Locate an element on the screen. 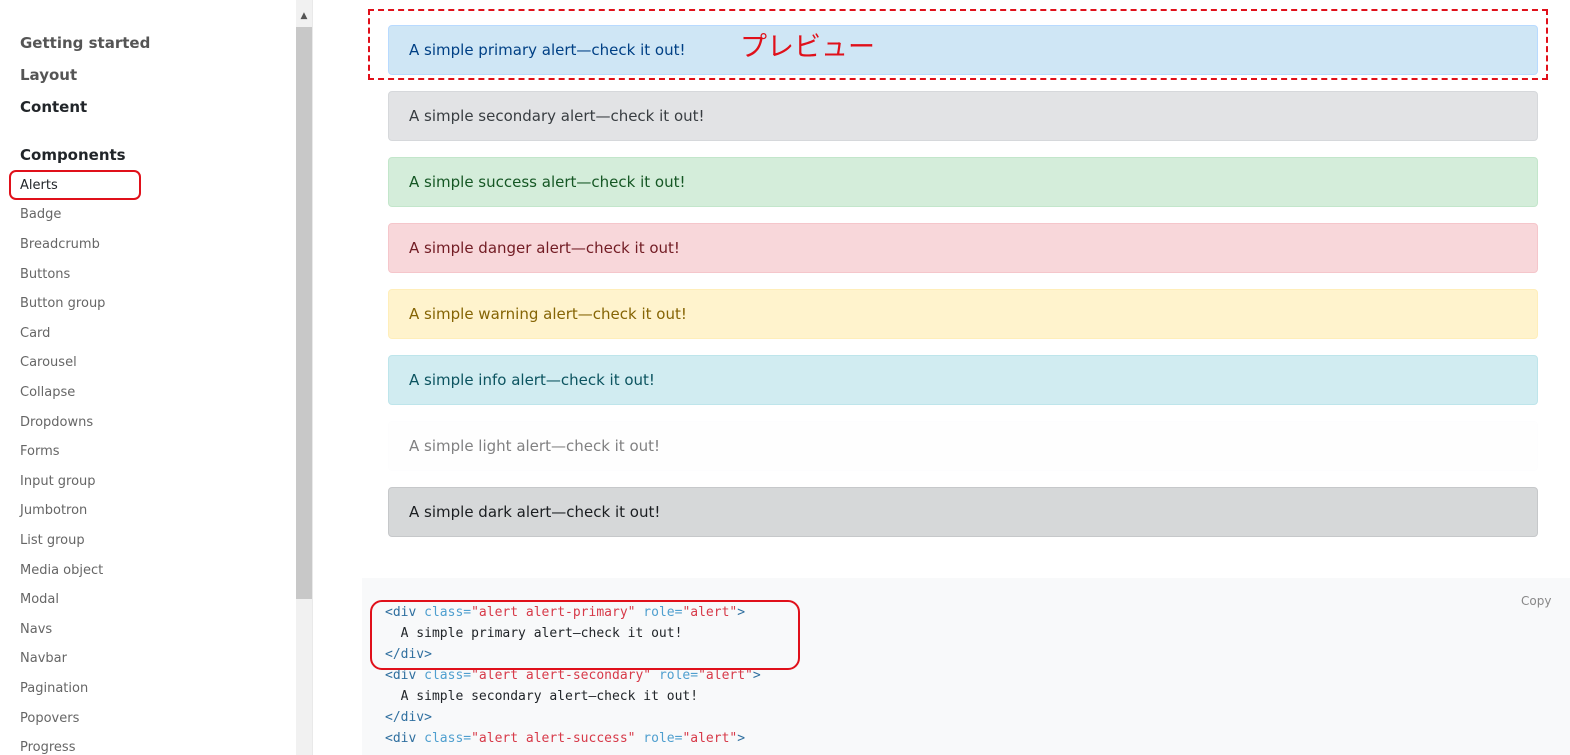 This screenshot has height=755, width=1570. sidebar-item-card: Card is located at coordinates (35, 333).